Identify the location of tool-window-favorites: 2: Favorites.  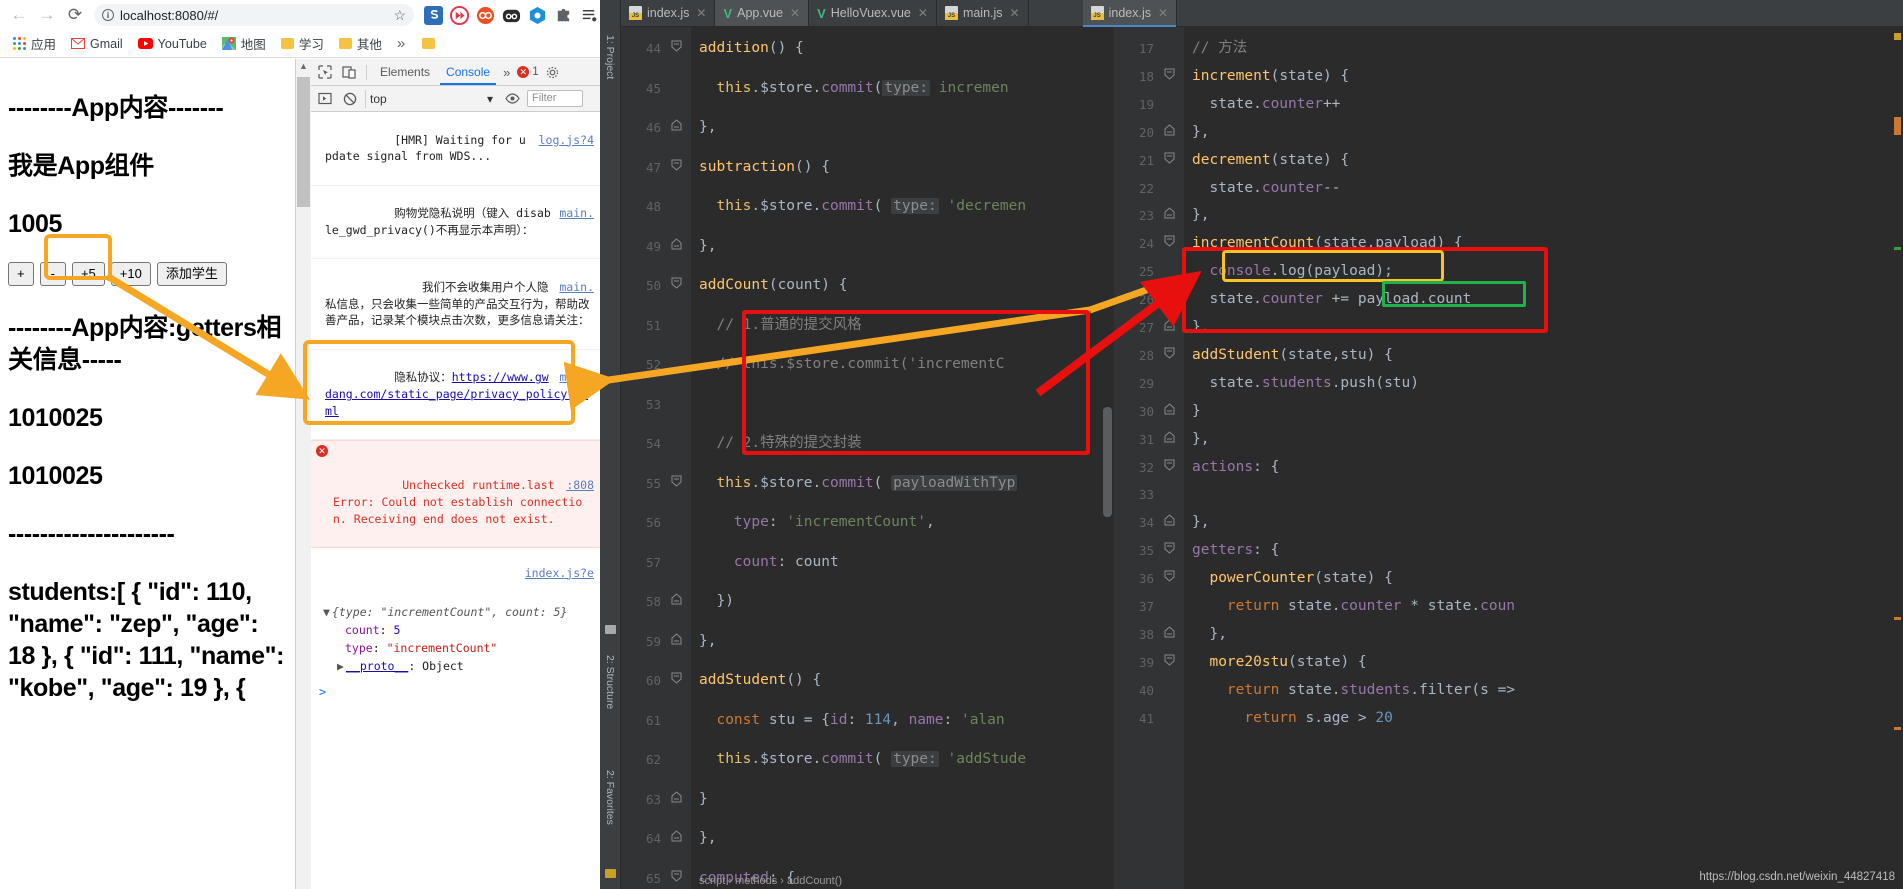
(610, 797).